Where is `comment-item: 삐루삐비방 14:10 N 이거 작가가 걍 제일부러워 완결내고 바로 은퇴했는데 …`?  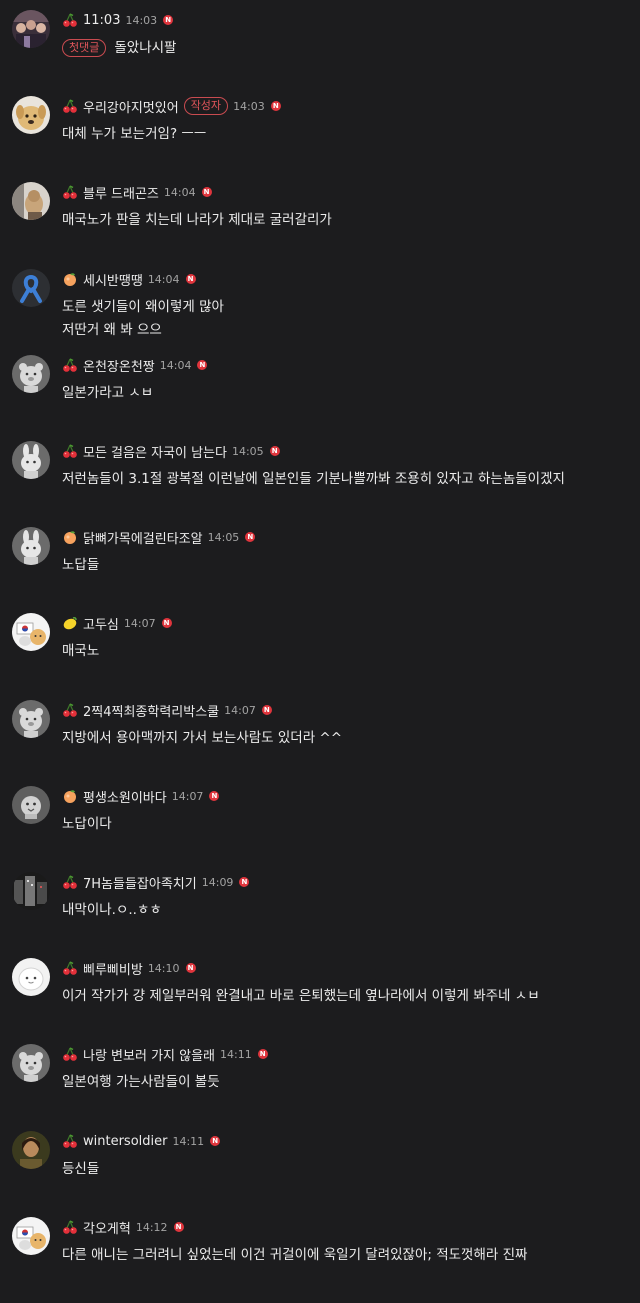
comment-item: 삐루삐비방 14:10 N 이거 작가가 걍 제일부러워 완결내고 바로 은퇴했는데 … is located at coordinates (320, 1001).